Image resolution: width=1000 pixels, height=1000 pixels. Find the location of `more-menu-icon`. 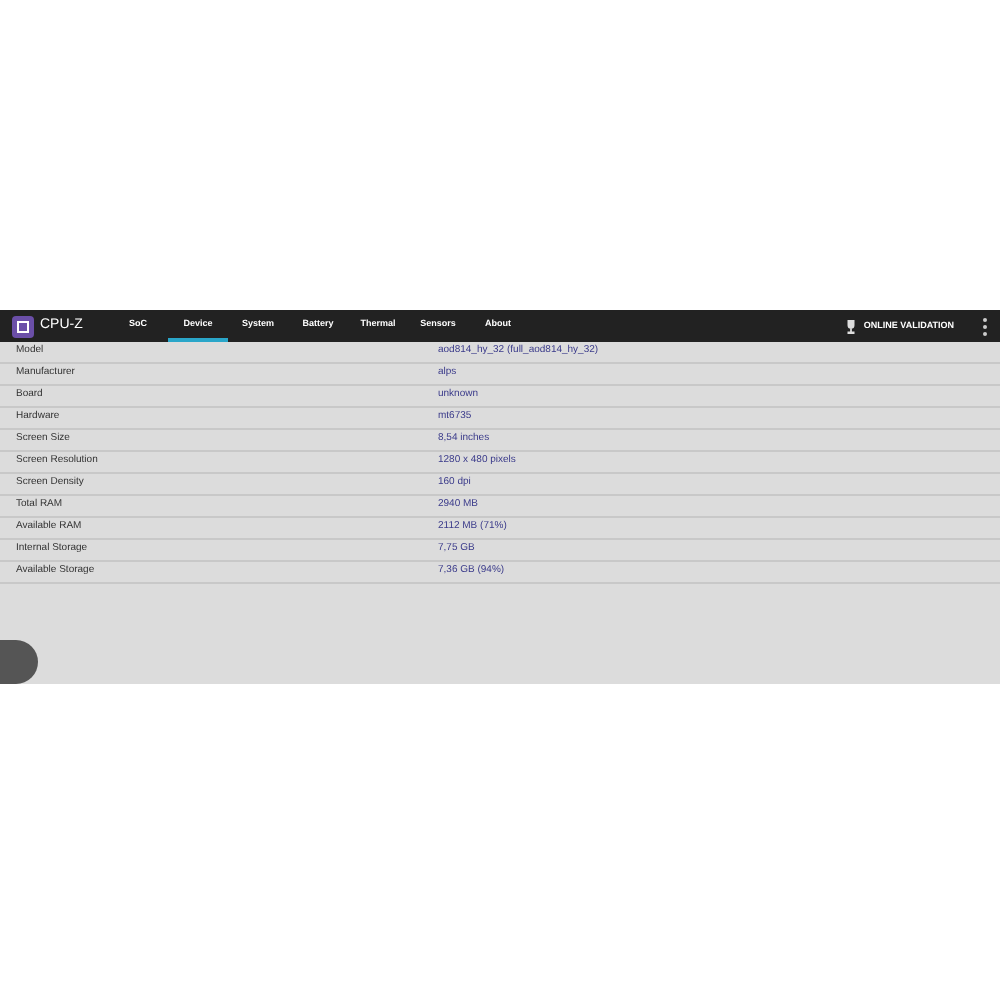

more-menu-icon is located at coordinates (985, 326).